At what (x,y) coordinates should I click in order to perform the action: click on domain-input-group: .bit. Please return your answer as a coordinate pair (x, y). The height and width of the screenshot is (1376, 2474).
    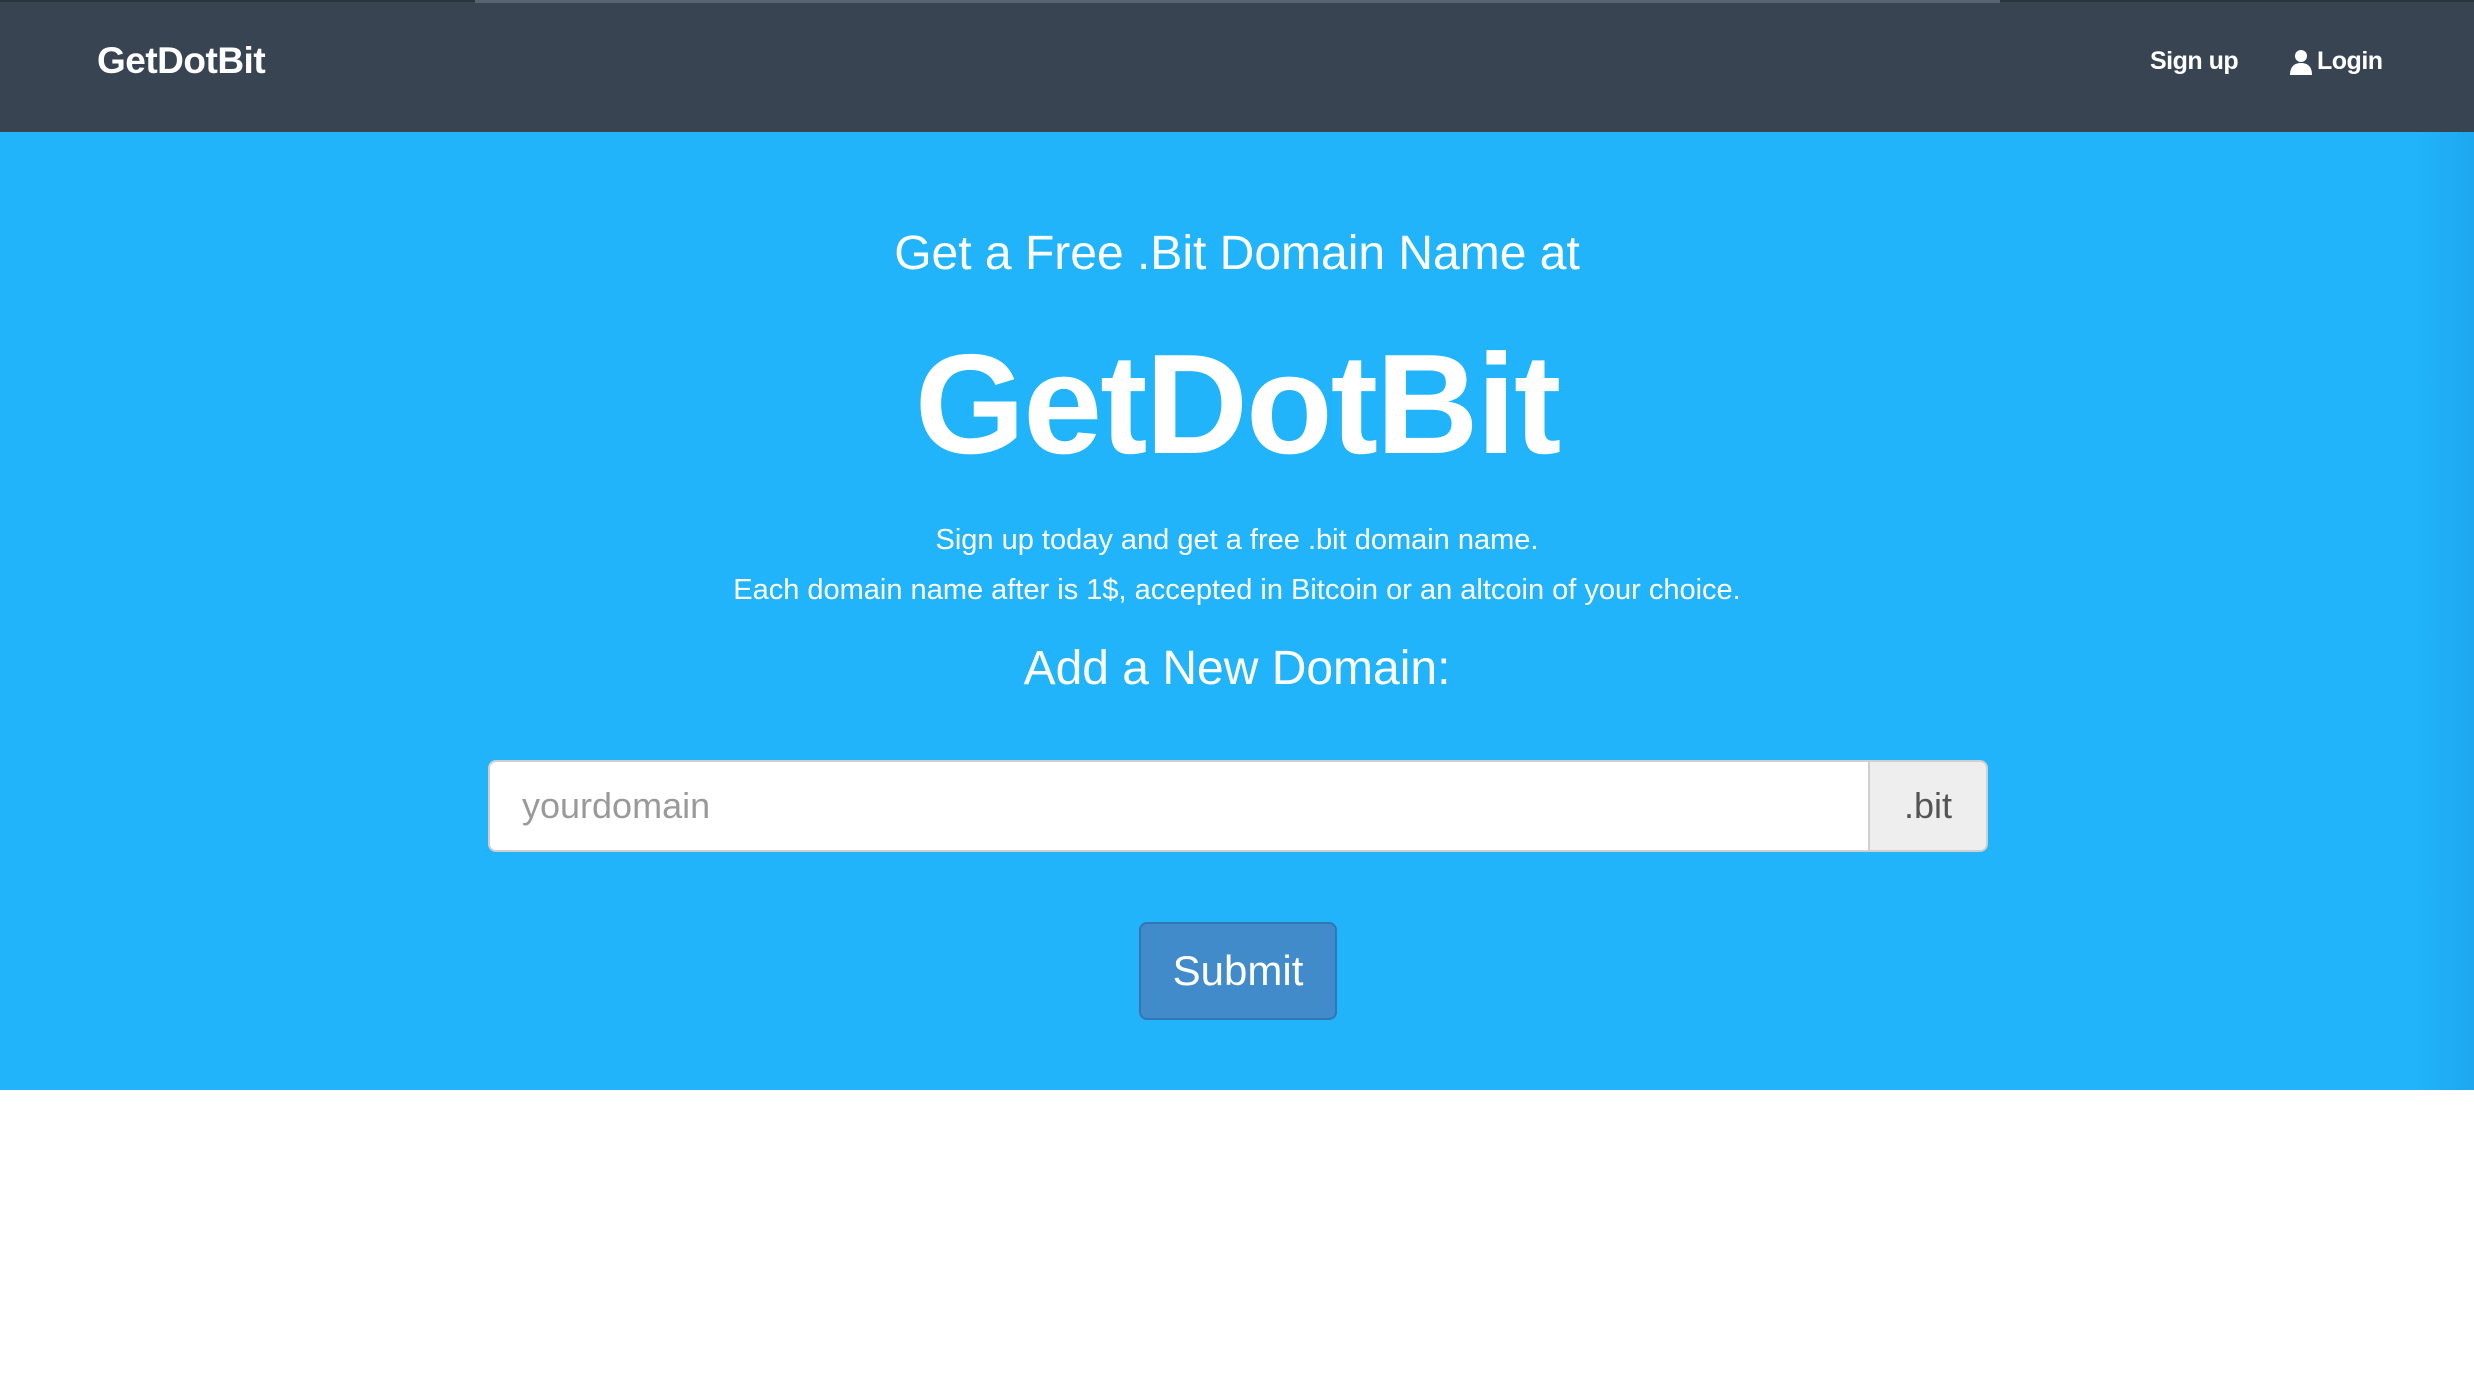
    Looking at the image, I should click on (1238, 806).